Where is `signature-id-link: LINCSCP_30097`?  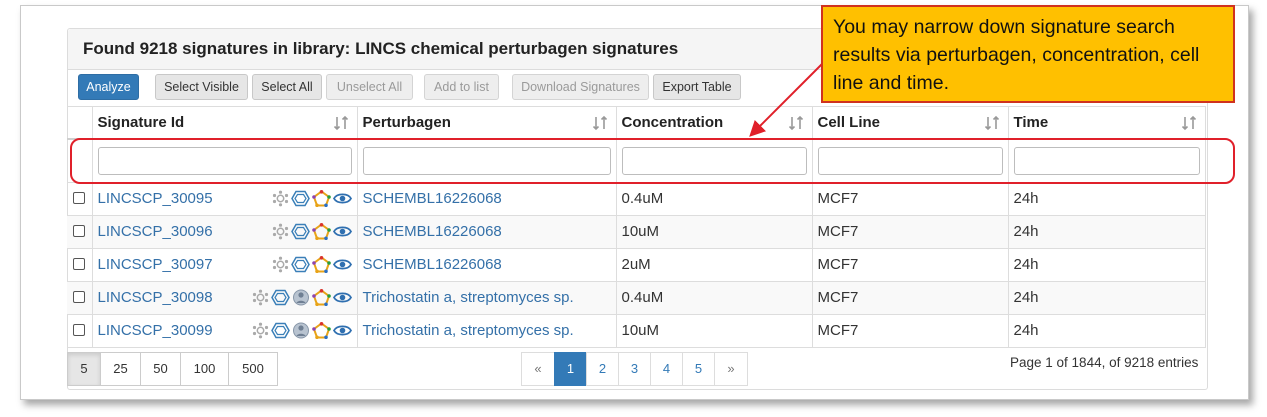
signature-id-link: LINCSCP_30097 is located at coordinates (155, 264).